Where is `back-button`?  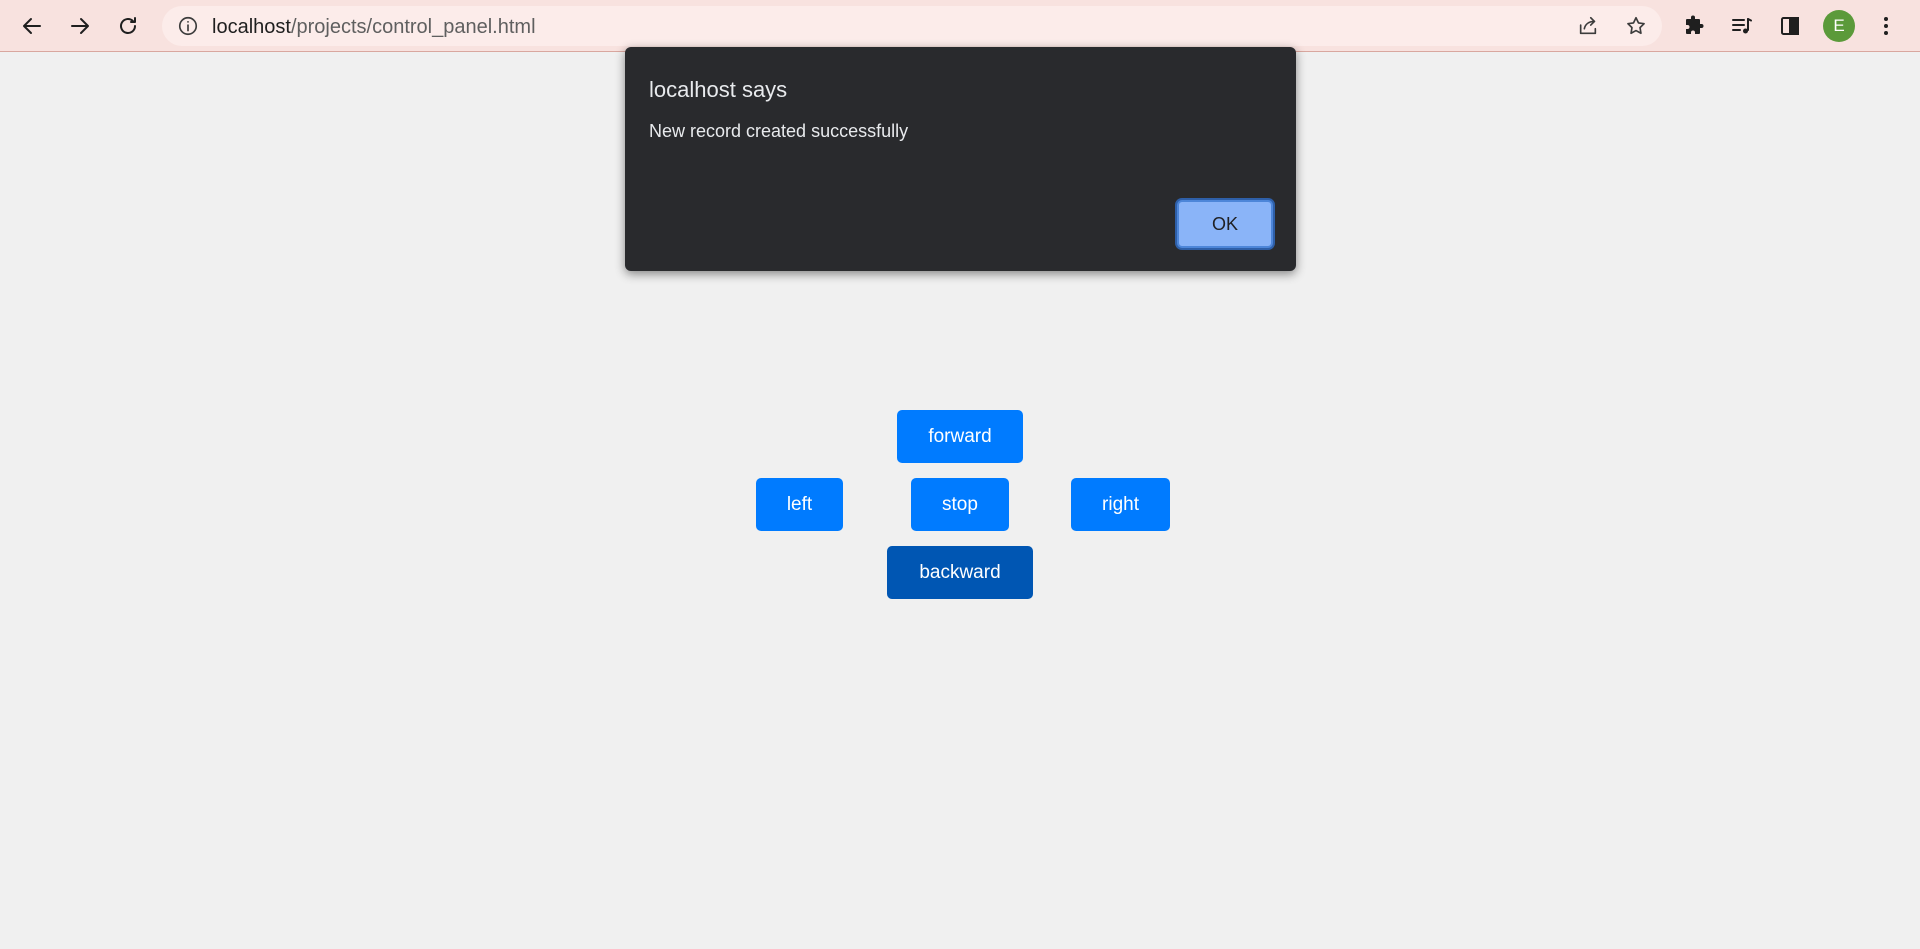 back-button is located at coordinates (32, 26).